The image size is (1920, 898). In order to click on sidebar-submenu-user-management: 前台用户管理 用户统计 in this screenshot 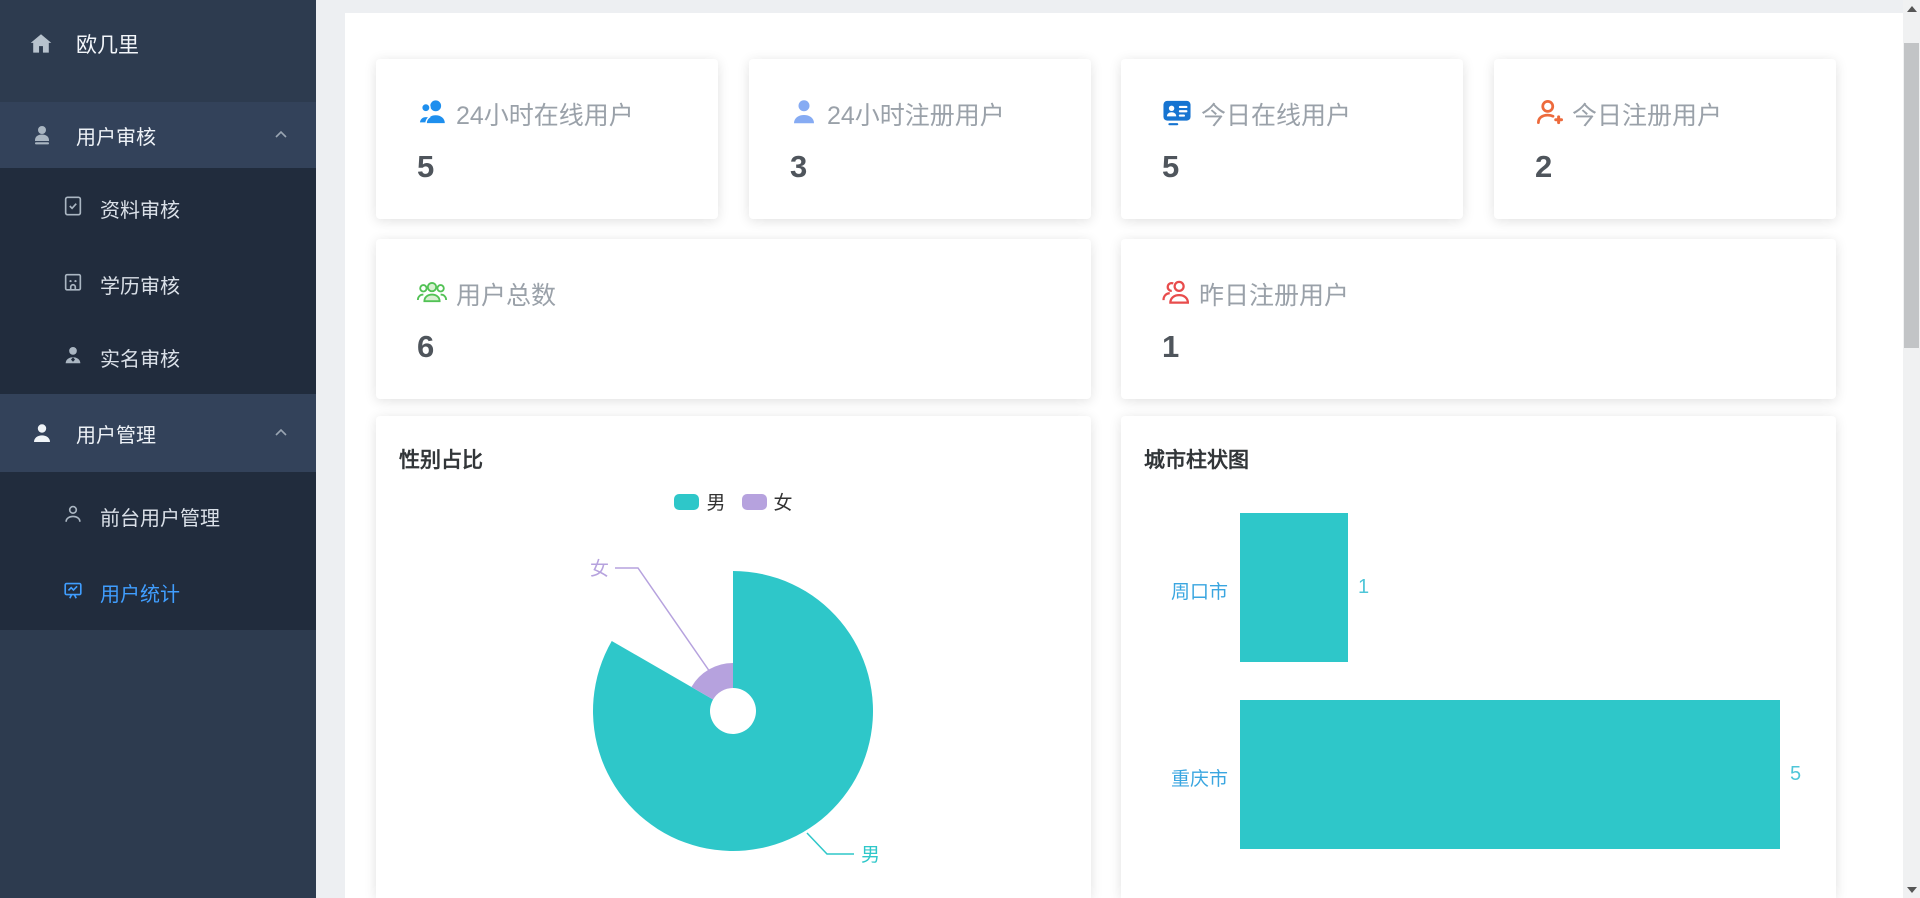, I will do `click(158, 551)`.